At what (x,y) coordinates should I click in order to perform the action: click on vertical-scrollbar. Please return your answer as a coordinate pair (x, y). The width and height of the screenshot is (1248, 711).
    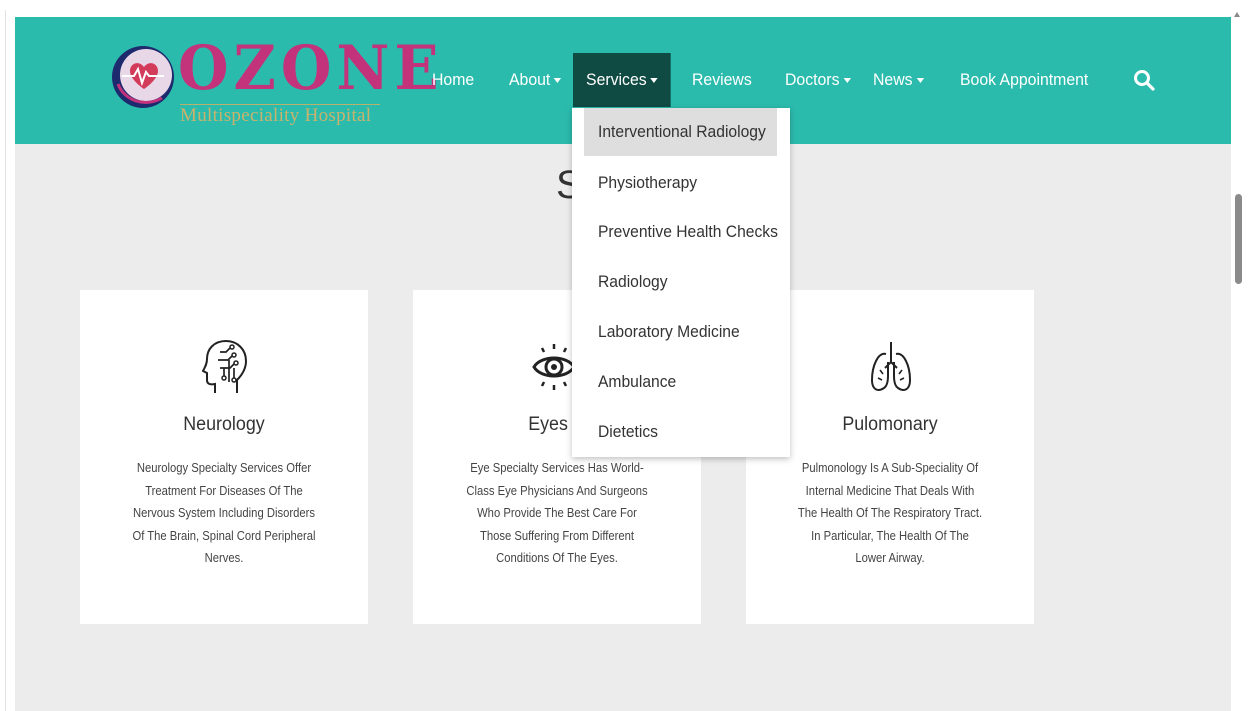
    Looking at the image, I should click on (1240, 355).